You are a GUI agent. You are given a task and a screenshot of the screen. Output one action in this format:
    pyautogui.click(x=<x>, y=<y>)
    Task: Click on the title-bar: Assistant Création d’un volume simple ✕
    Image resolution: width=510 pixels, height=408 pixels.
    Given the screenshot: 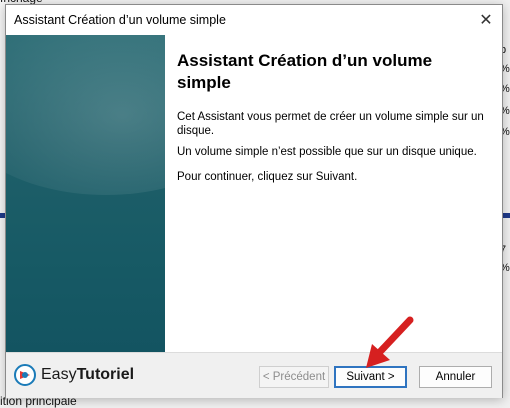 What is the action you would take?
    pyautogui.click(x=254, y=20)
    